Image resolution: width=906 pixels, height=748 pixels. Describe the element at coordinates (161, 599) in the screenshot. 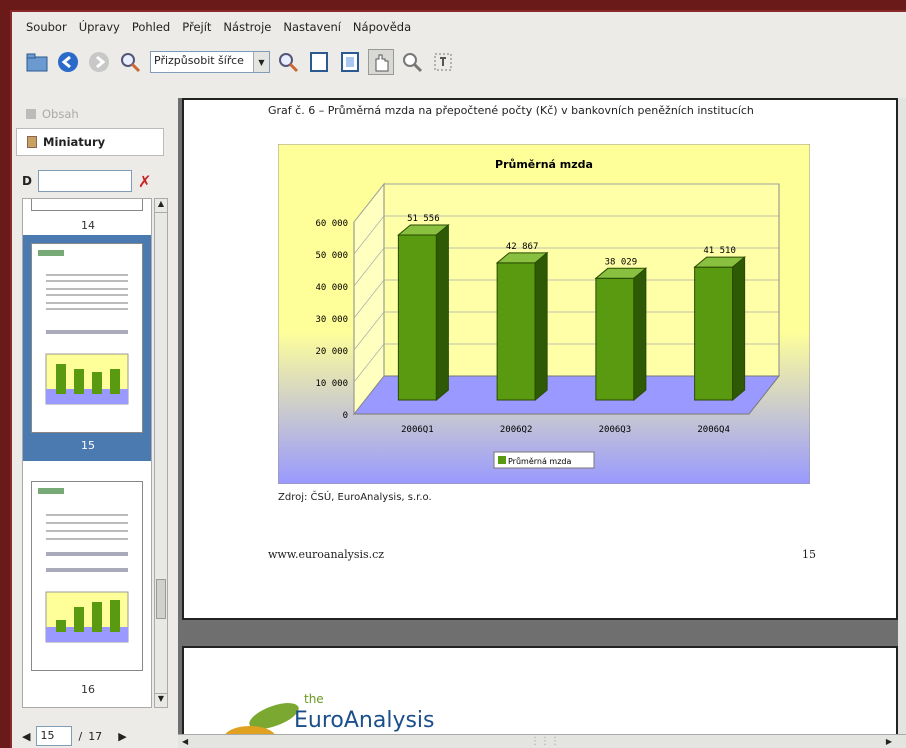

I see `scroll-thumb` at that location.